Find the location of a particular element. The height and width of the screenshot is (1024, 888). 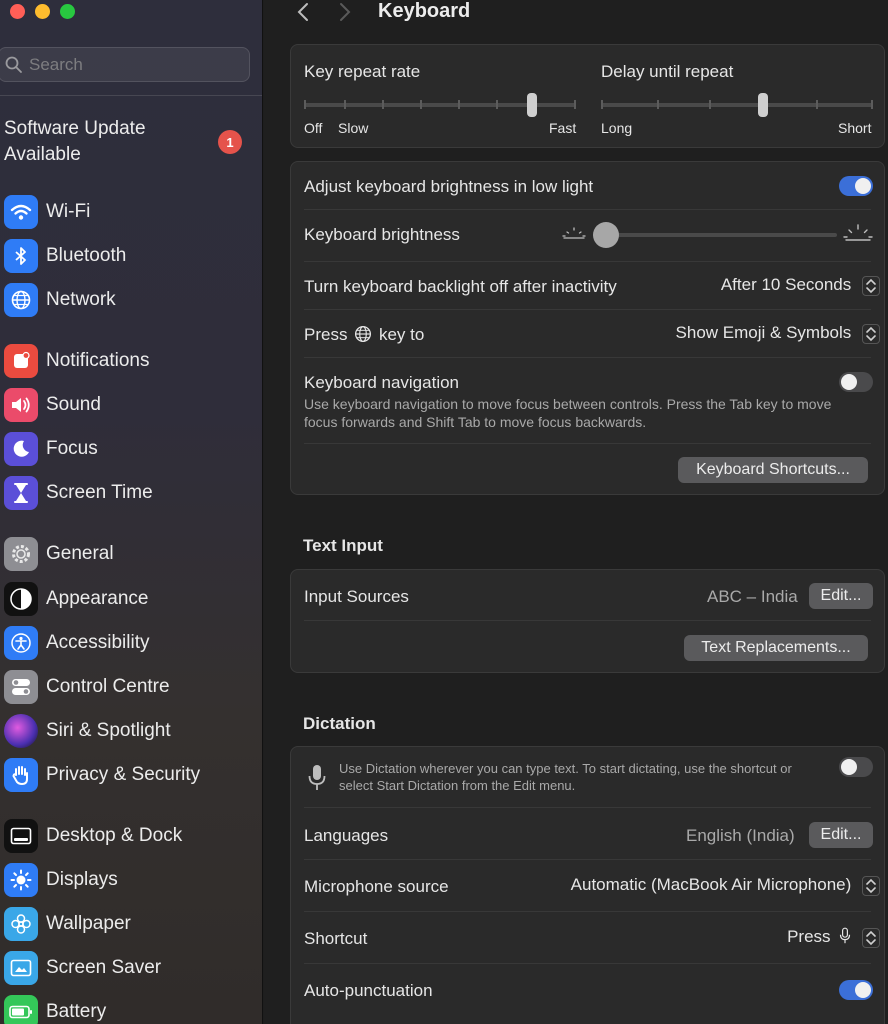

zoom-window-button is located at coordinates (67, 11).